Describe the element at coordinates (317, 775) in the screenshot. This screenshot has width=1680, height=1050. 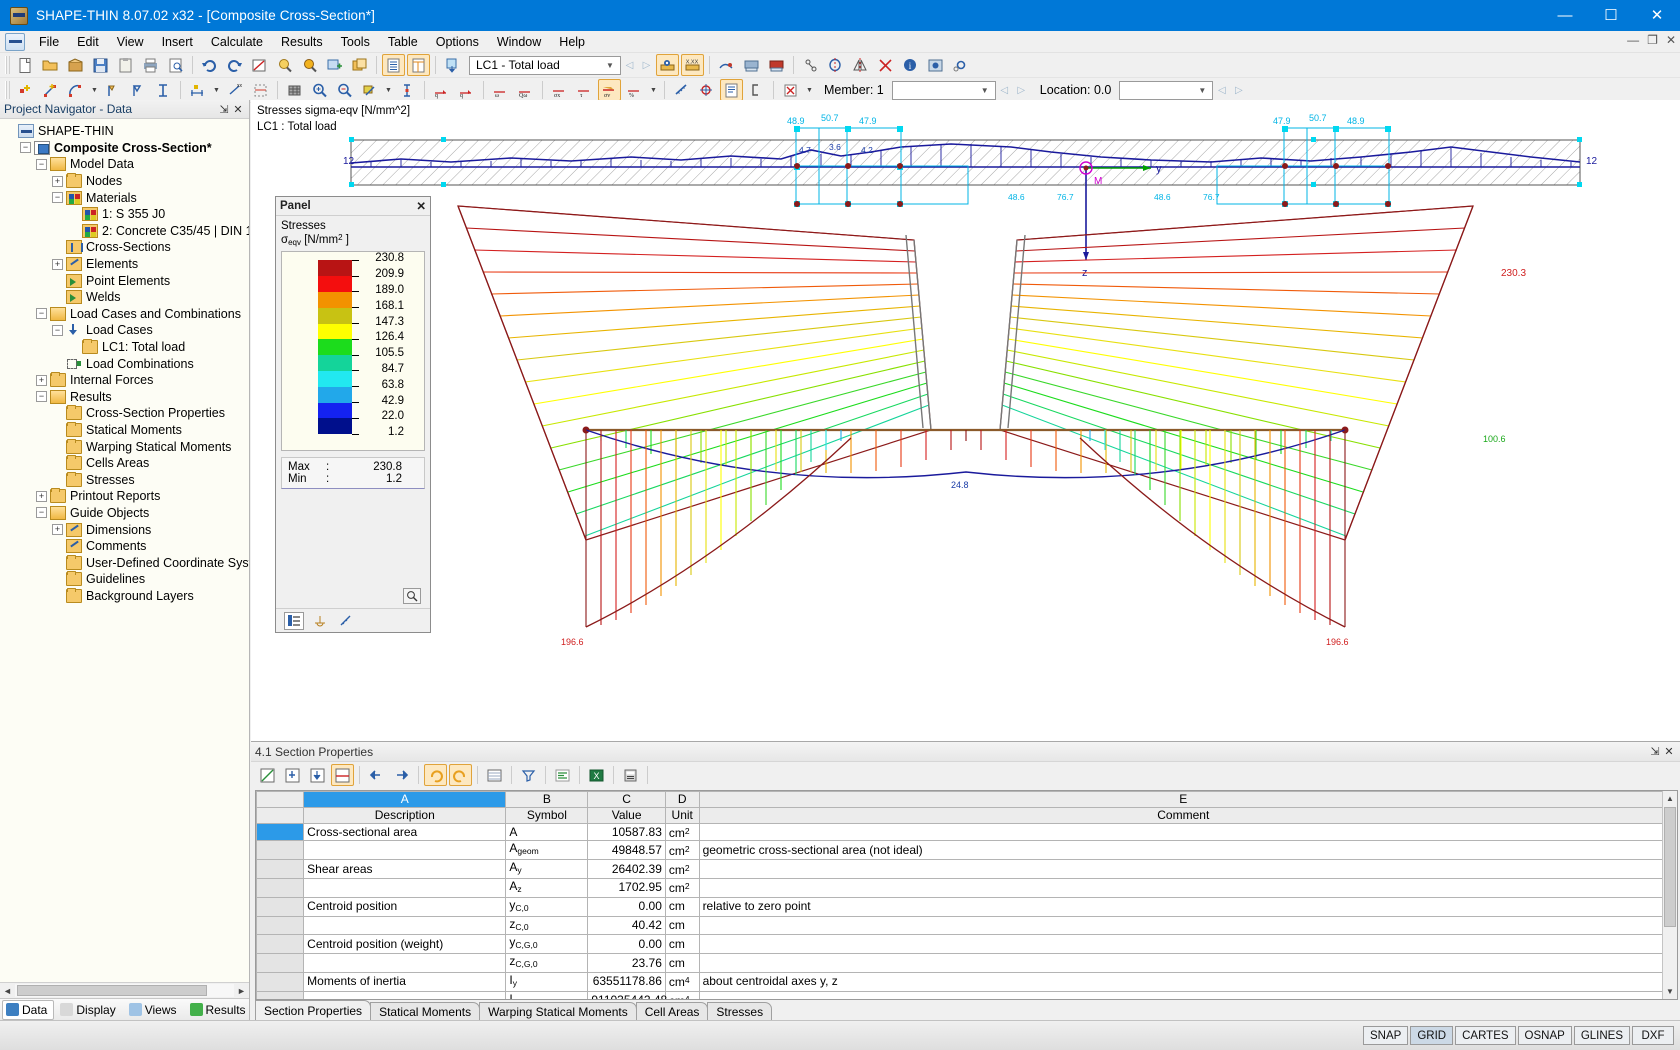
I see `table-down-icon` at that location.